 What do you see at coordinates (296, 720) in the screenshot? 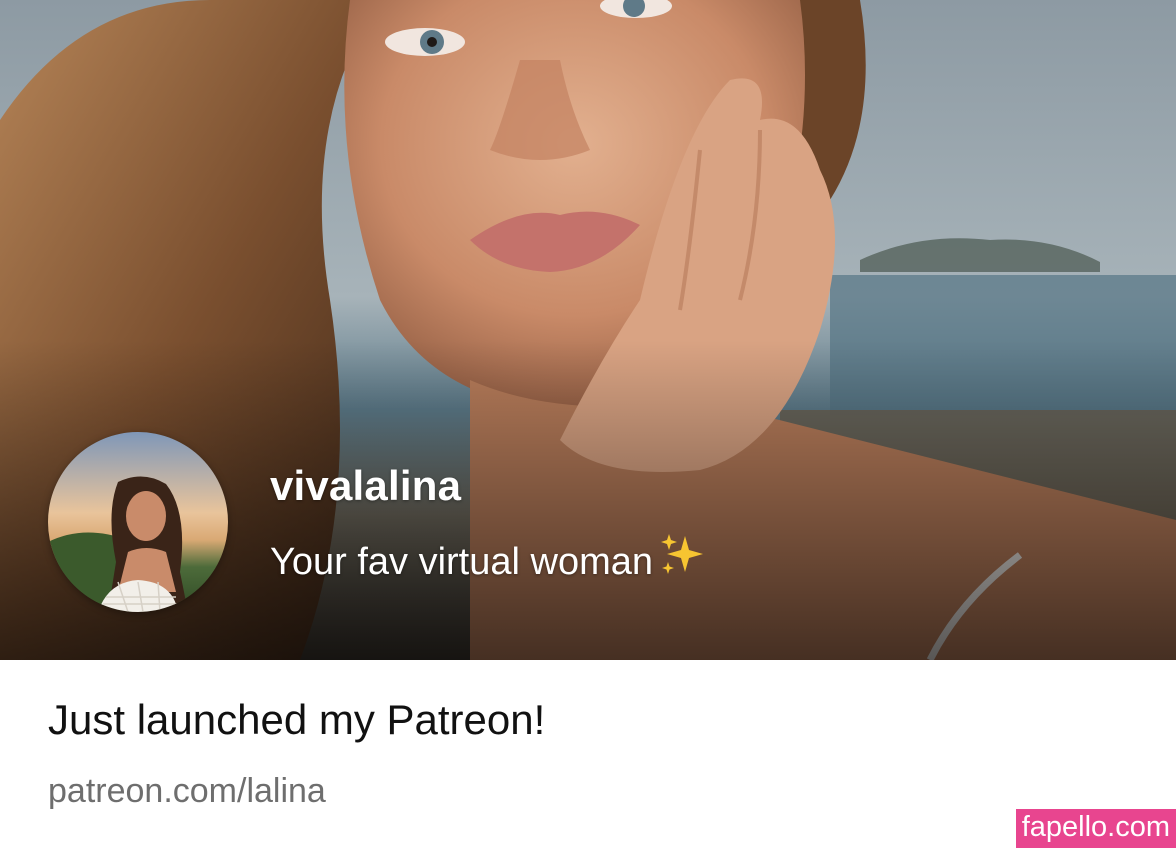
I see `post-headline: Just launched my Patreon!` at bounding box center [296, 720].